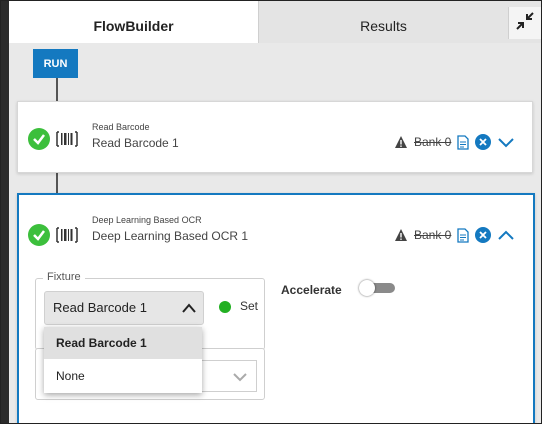 This screenshot has height=424, width=542. What do you see at coordinates (134, 22) in the screenshot?
I see `tab-flowbuilder: FlowBuilder` at bounding box center [134, 22].